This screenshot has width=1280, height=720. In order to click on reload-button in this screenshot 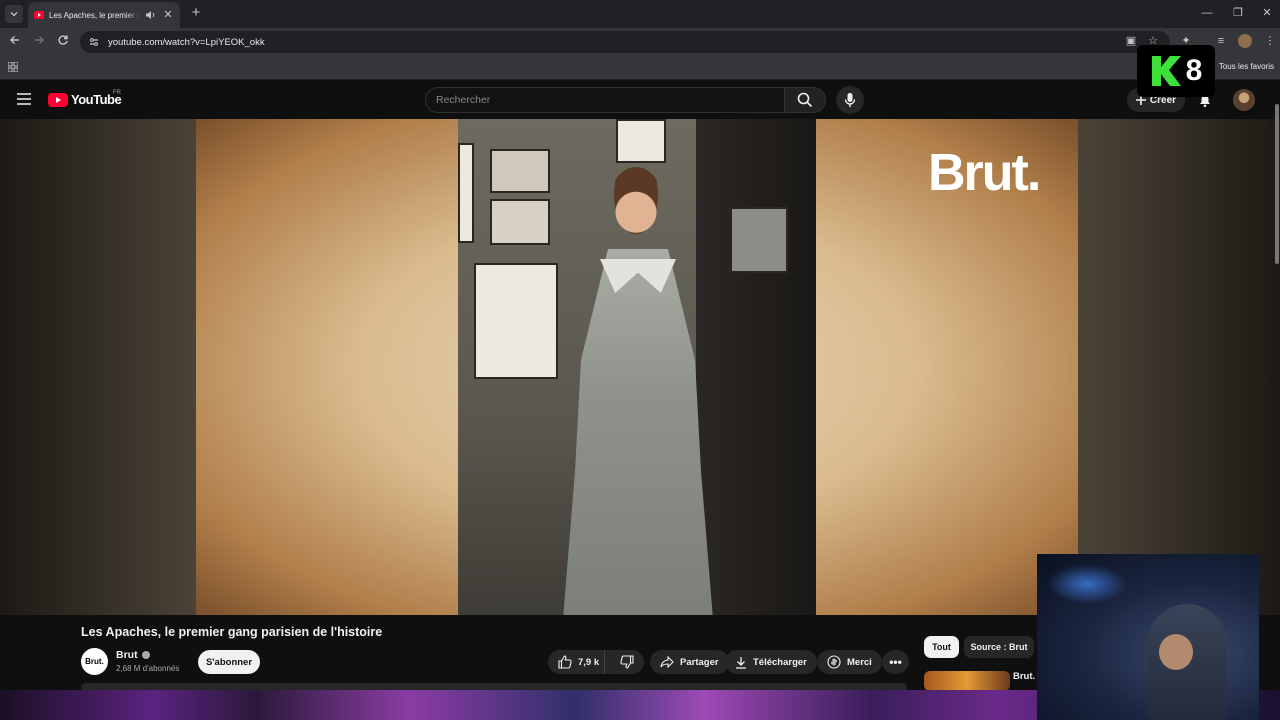, I will do `click(63, 42)`.